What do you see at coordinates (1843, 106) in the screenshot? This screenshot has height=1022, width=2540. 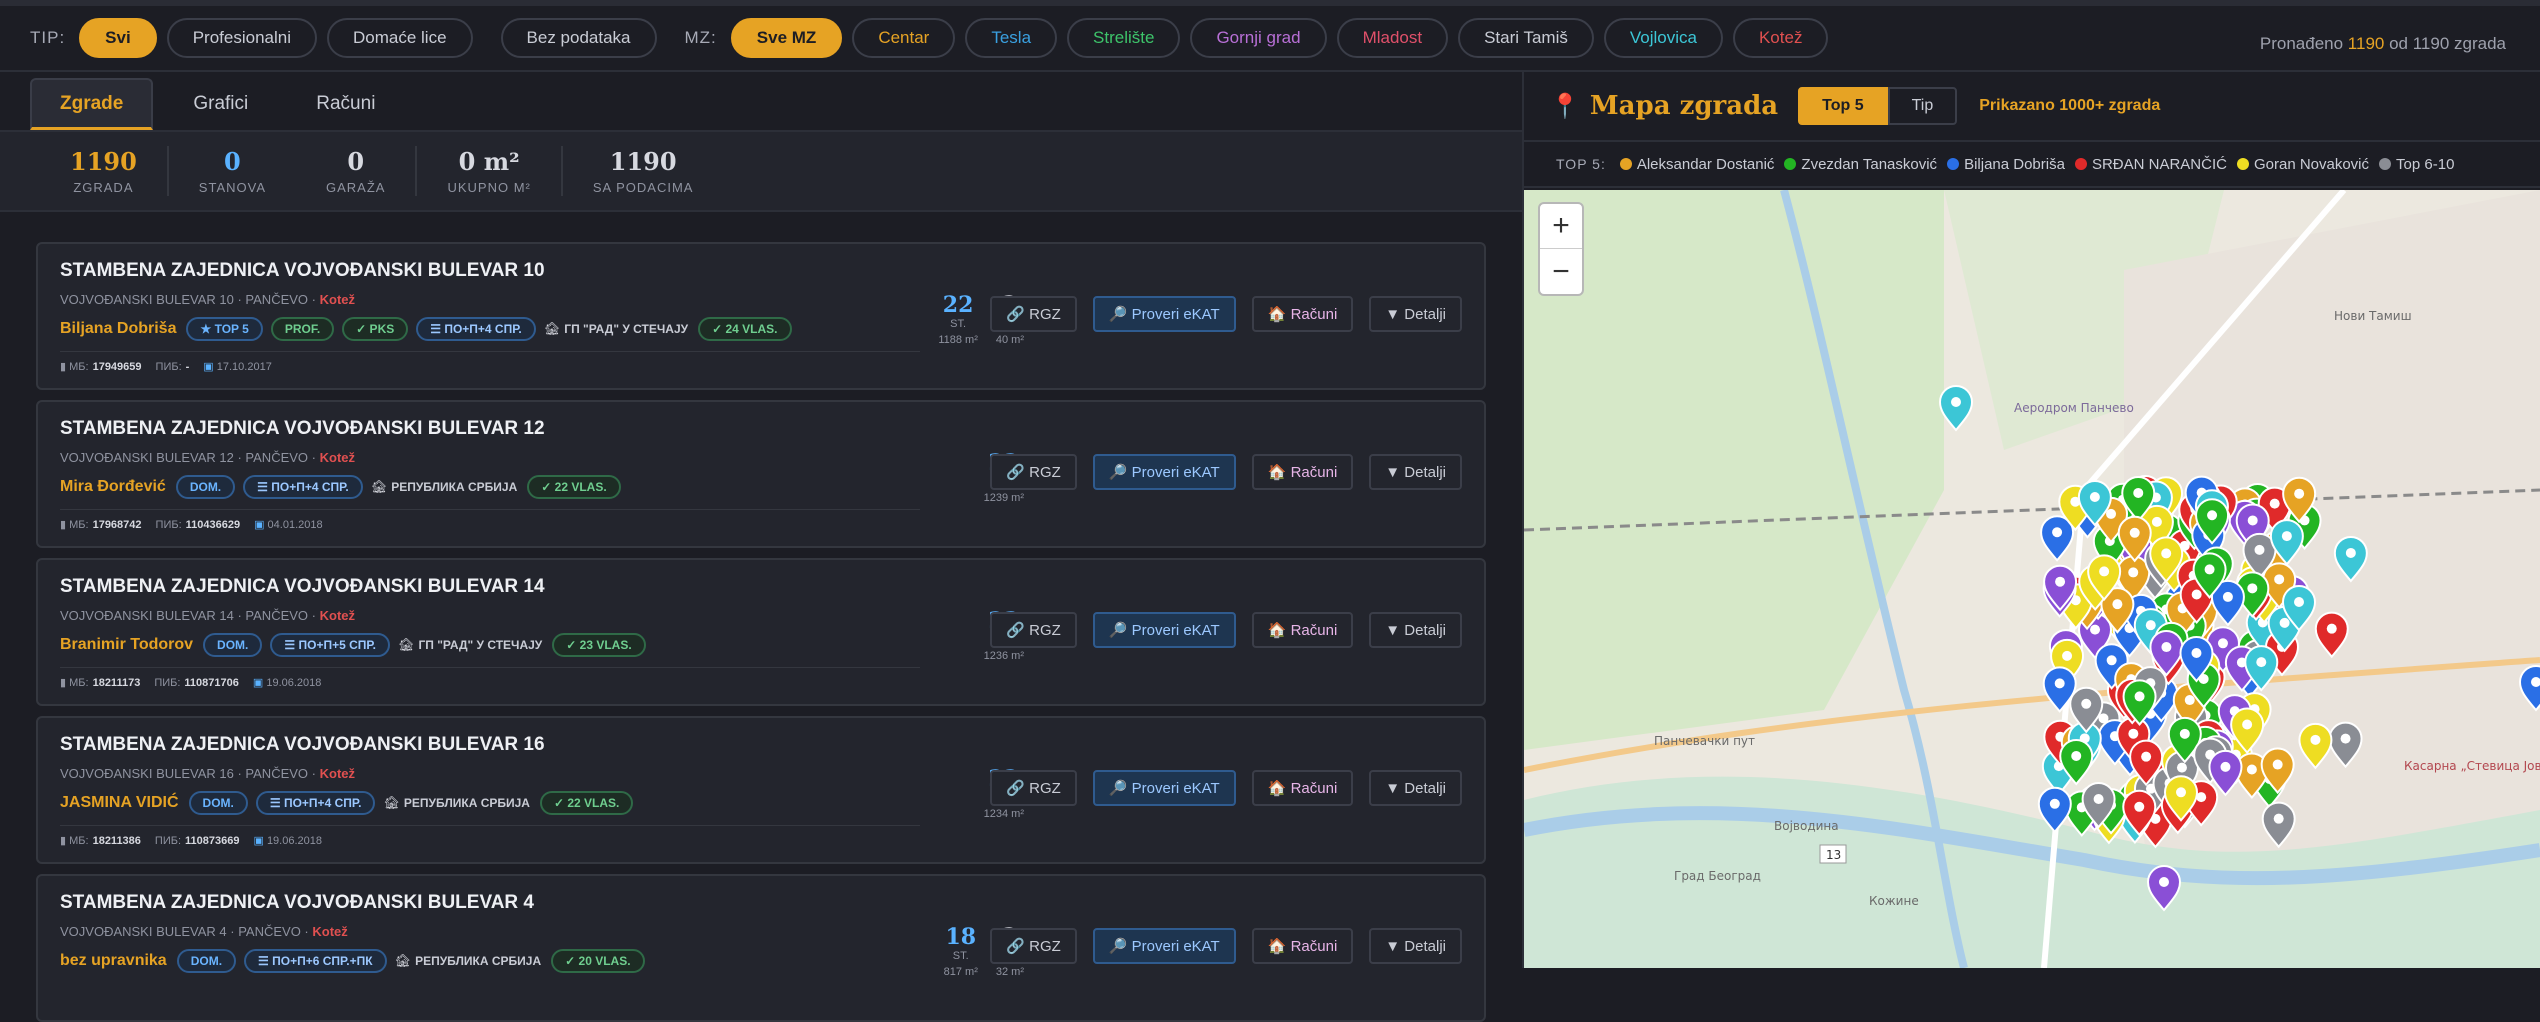 I see `map-tab-top5: Top 5` at bounding box center [1843, 106].